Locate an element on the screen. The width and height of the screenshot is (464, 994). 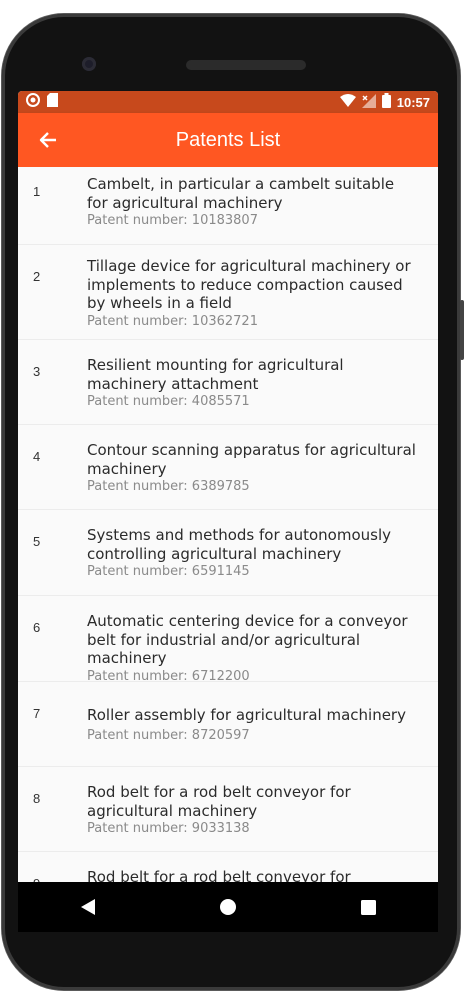
signal-icon is located at coordinates (368, 102).